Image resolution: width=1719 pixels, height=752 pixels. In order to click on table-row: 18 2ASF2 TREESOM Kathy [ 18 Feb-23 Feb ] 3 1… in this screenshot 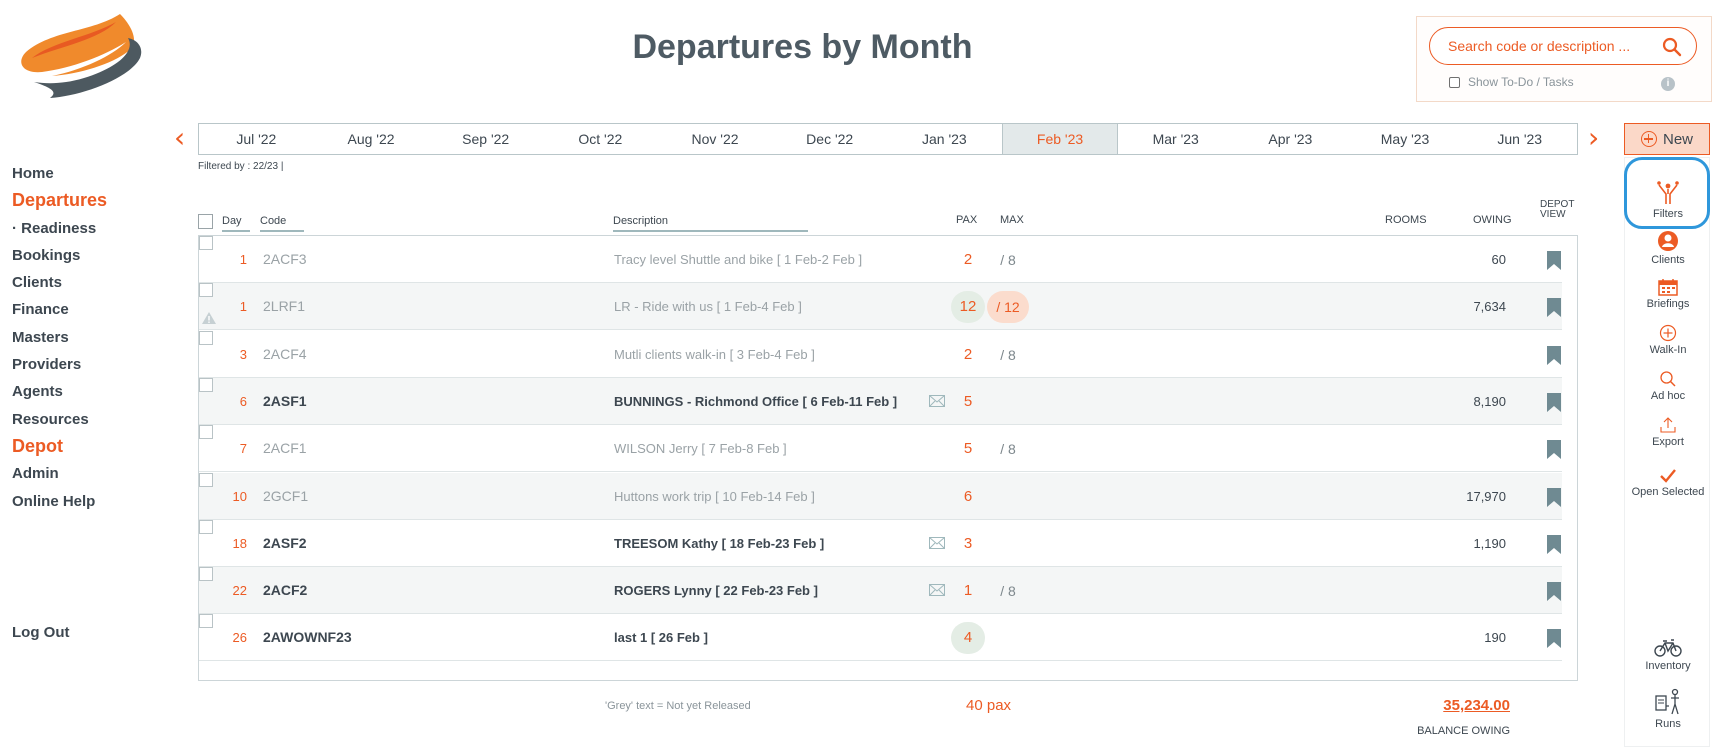, I will do `click(880, 543)`.